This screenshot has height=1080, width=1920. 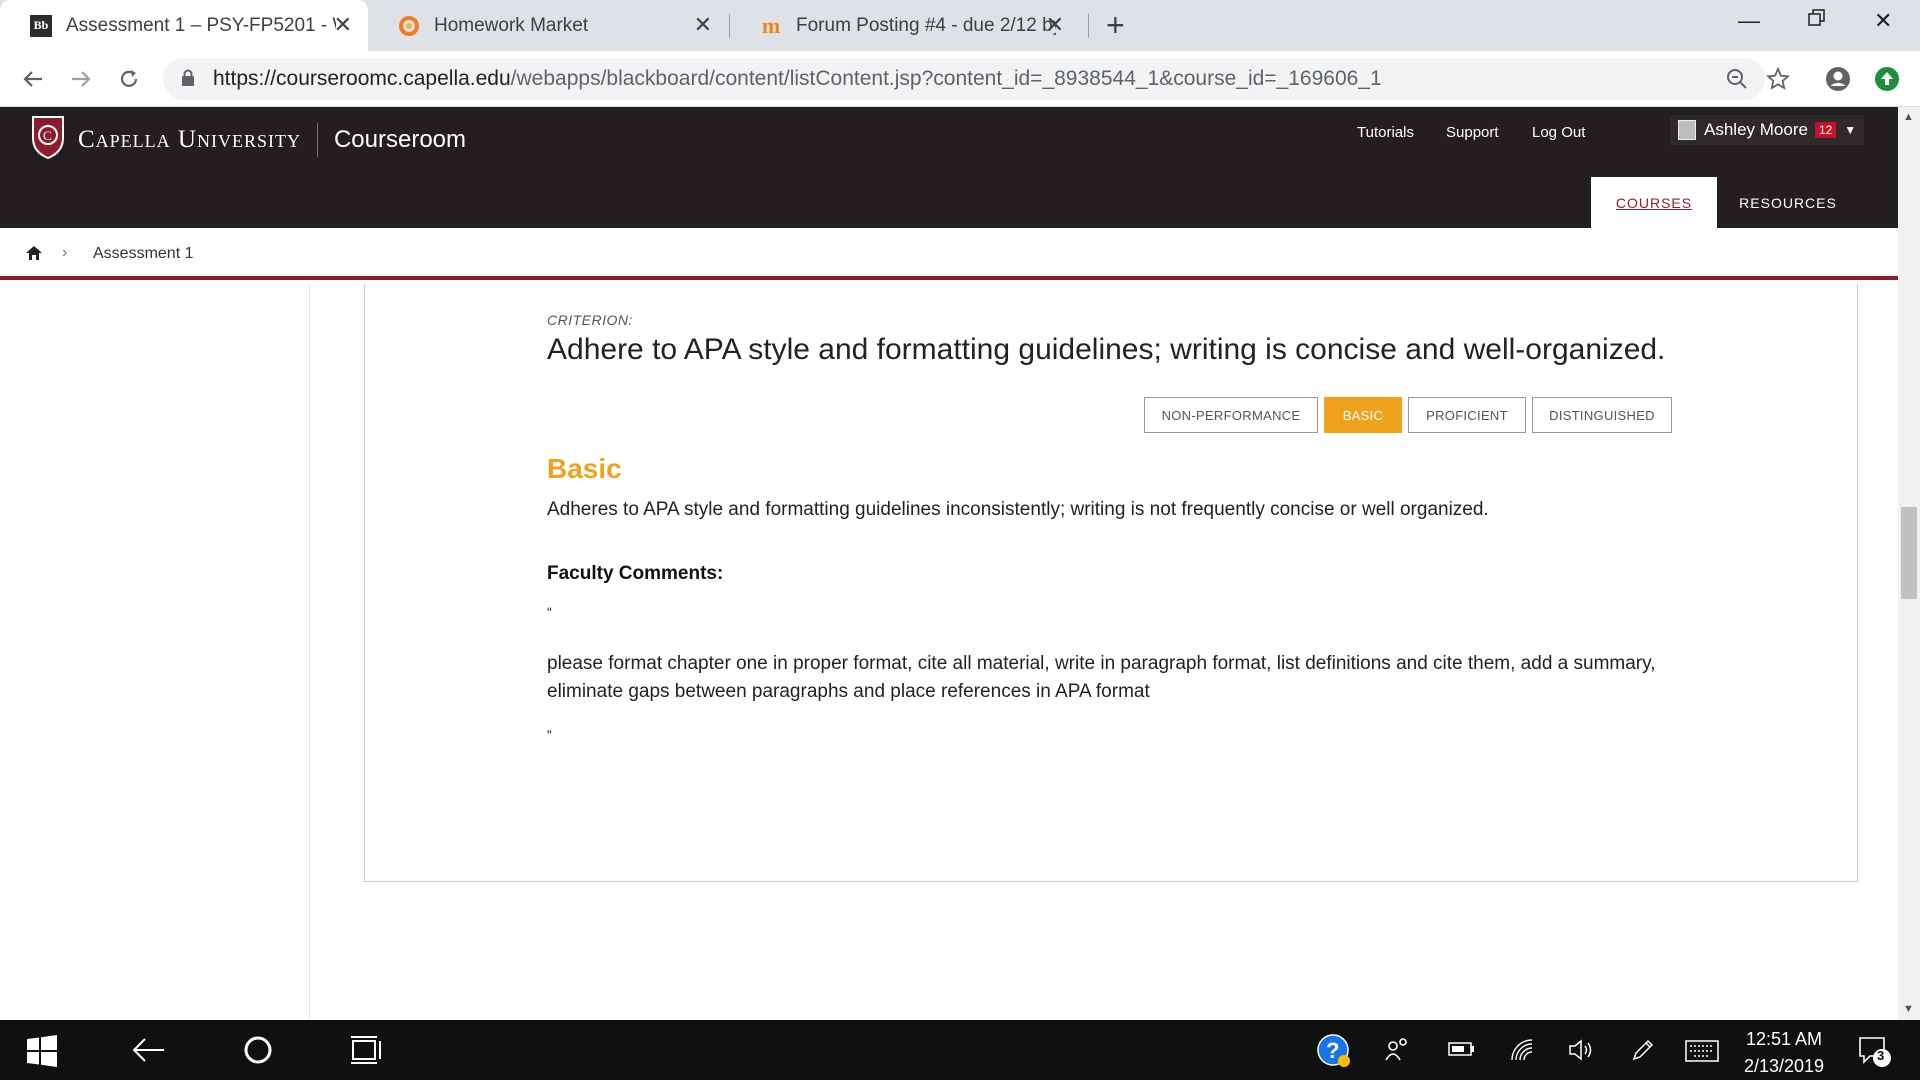 What do you see at coordinates (1850, 130) in the screenshot?
I see `caret-down-icon: ▼` at bounding box center [1850, 130].